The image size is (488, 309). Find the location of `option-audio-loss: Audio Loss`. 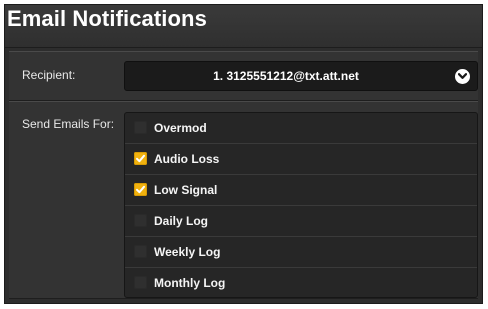

option-audio-loss: Audio Loss is located at coordinates (301, 159).